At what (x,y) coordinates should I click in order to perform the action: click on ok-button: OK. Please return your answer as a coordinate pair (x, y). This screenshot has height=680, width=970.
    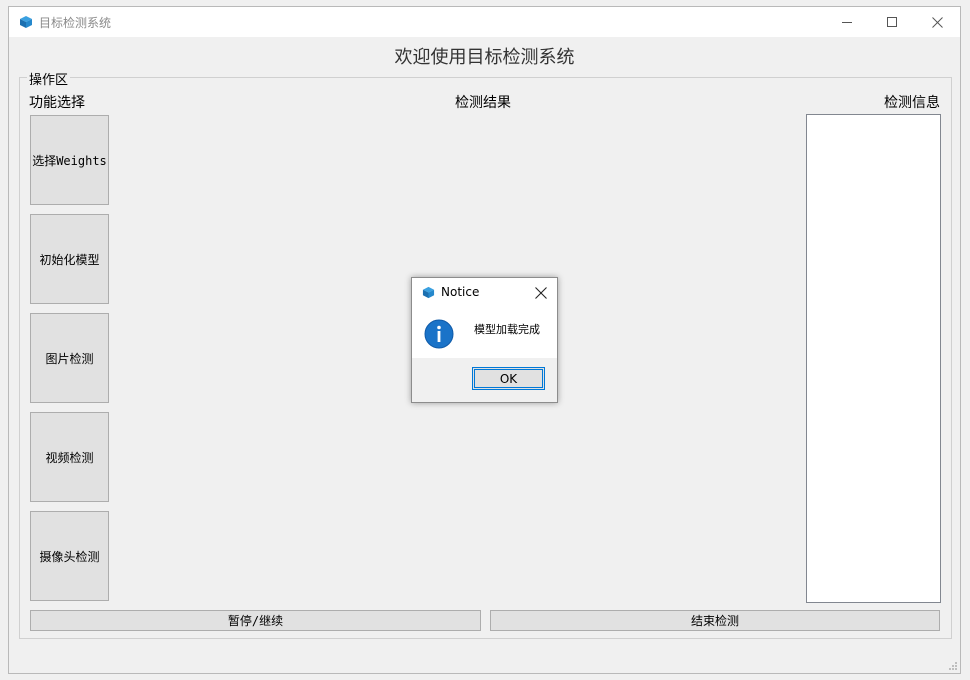
    Looking at the image, I should click on (508, 378).